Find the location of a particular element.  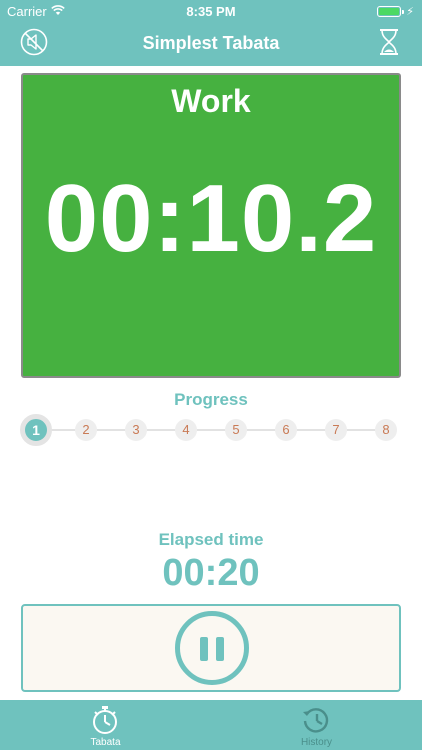

top-bar: Carrier 8:35 PM ⚡ Simplest Tabata is located at coordinates (211, 33).